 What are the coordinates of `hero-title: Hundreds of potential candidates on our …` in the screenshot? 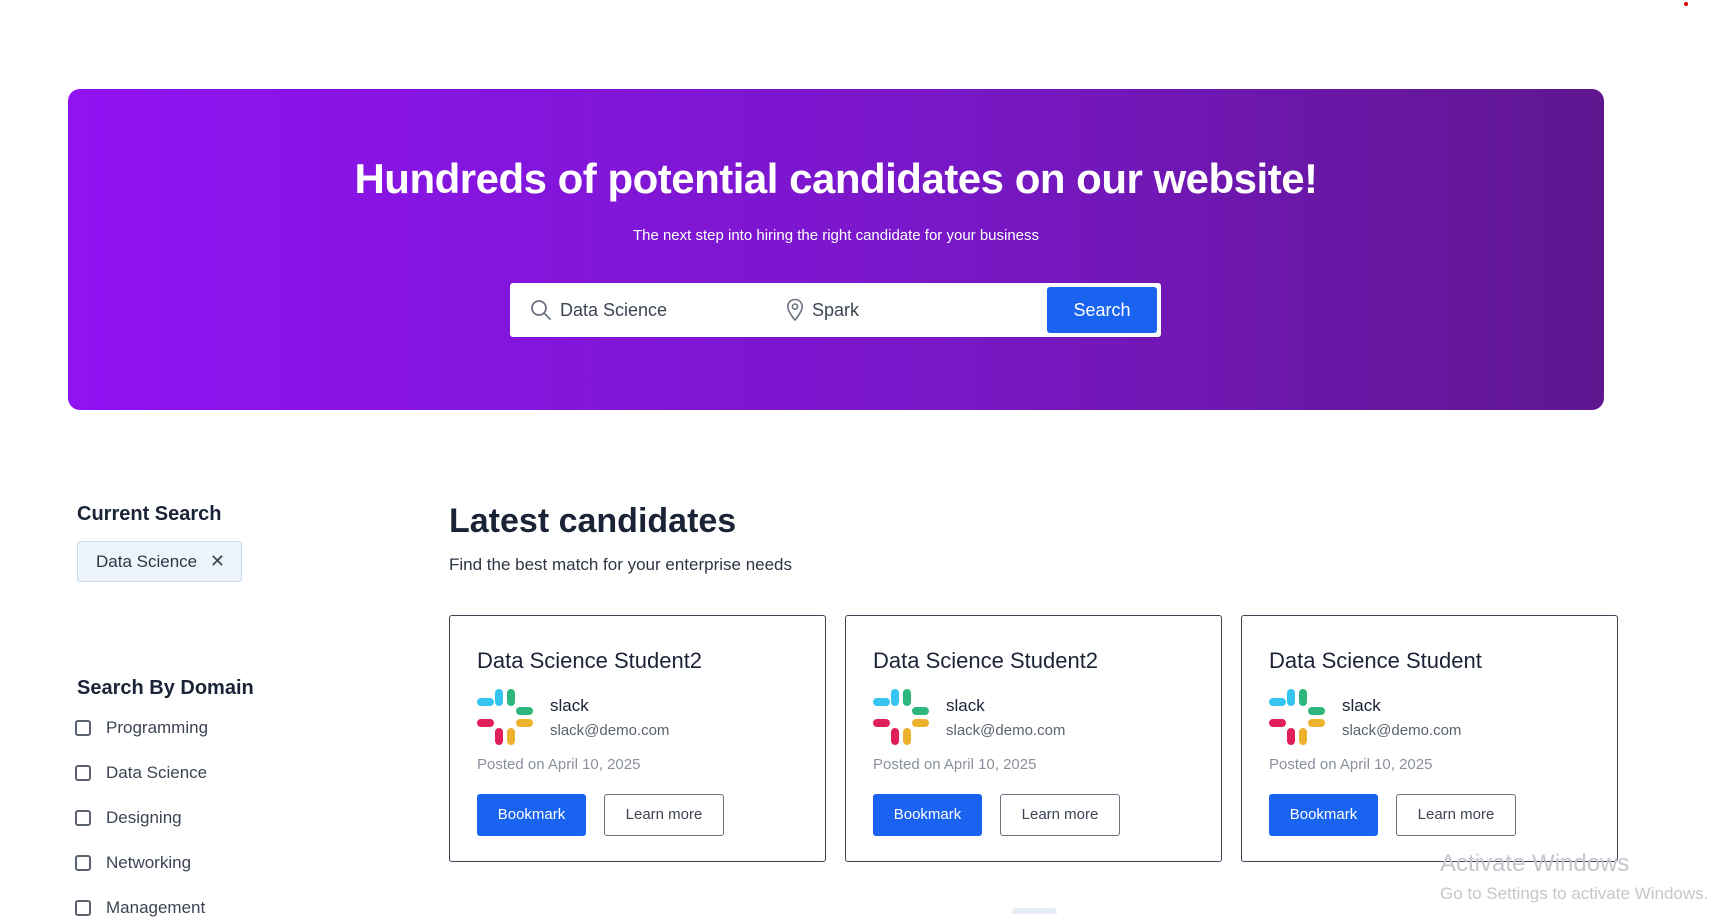 It's located at (836, 178).